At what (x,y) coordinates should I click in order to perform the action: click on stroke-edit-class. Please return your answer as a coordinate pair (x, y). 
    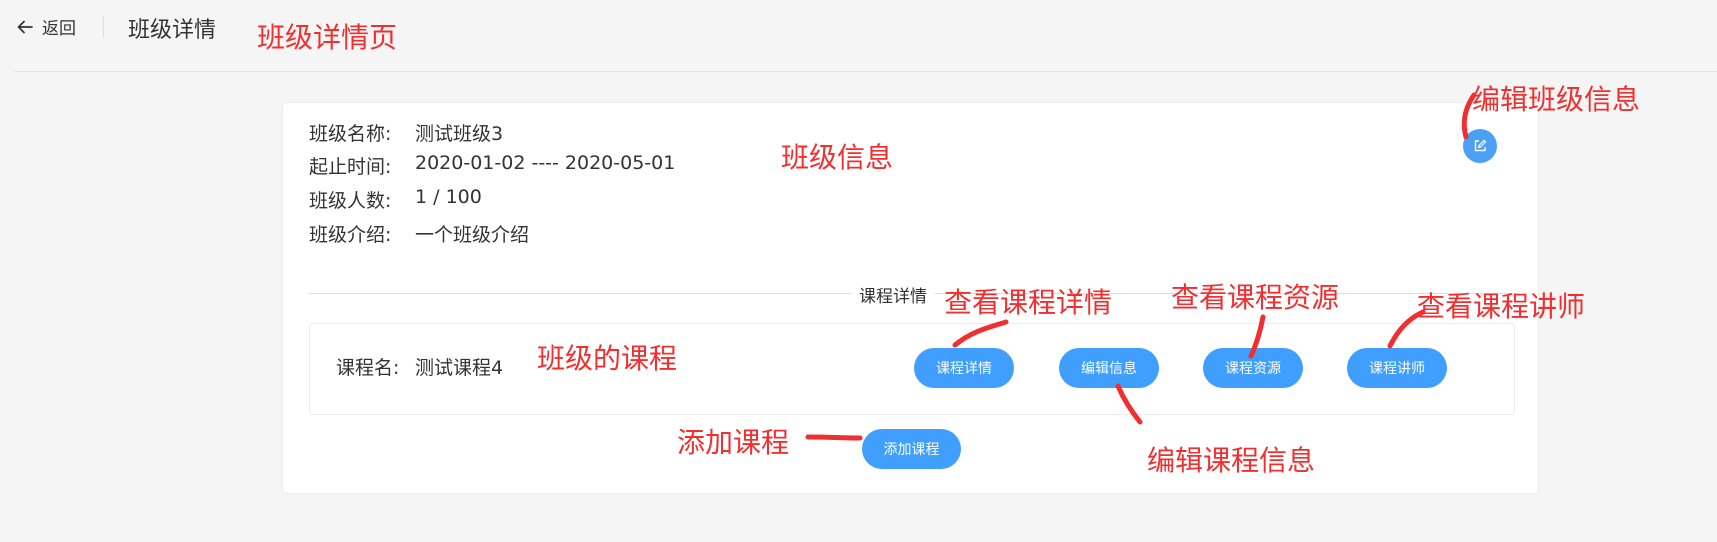
    Looking at the image, I should click on (1469, 116).